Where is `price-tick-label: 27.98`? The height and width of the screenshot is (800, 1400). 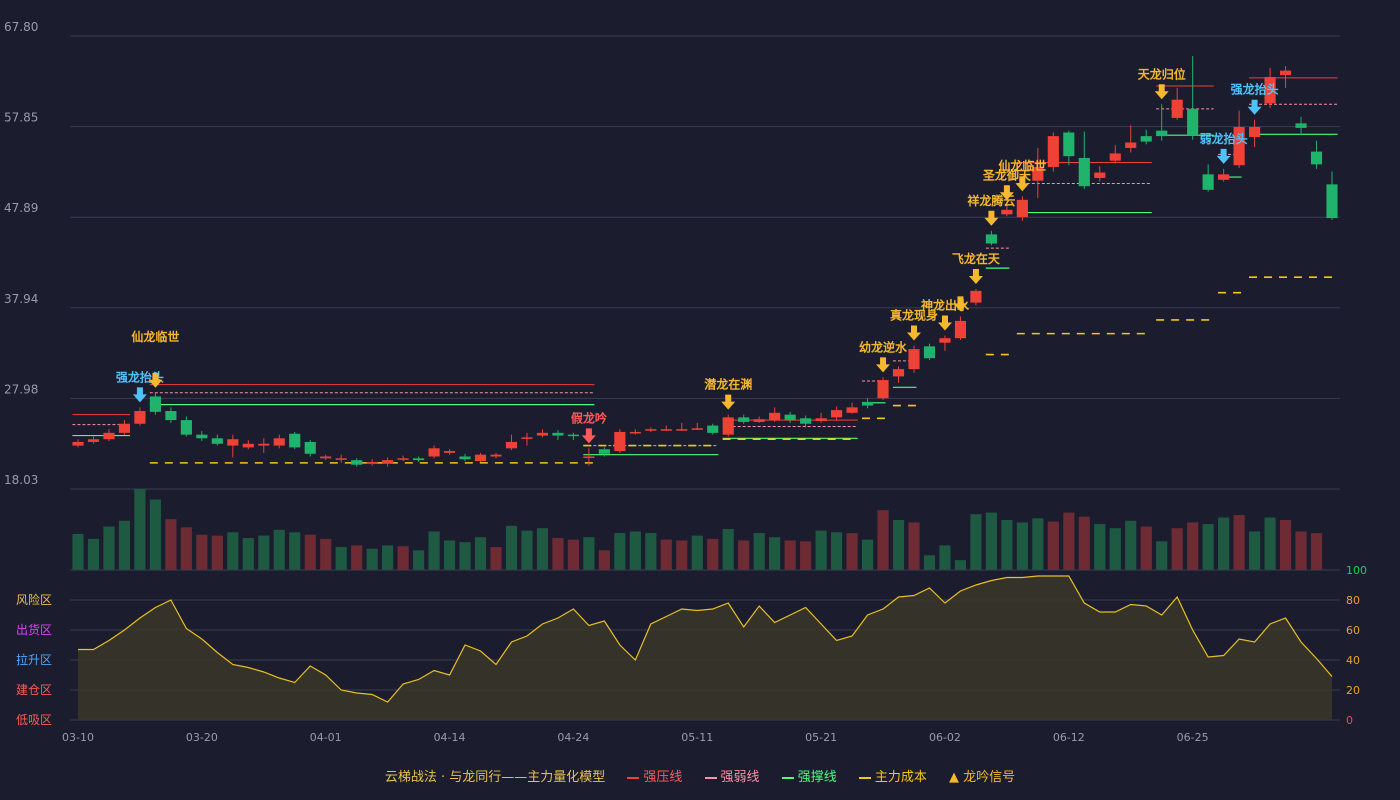 price-tick-label: 27.98 is located at coordinates (21, 389).